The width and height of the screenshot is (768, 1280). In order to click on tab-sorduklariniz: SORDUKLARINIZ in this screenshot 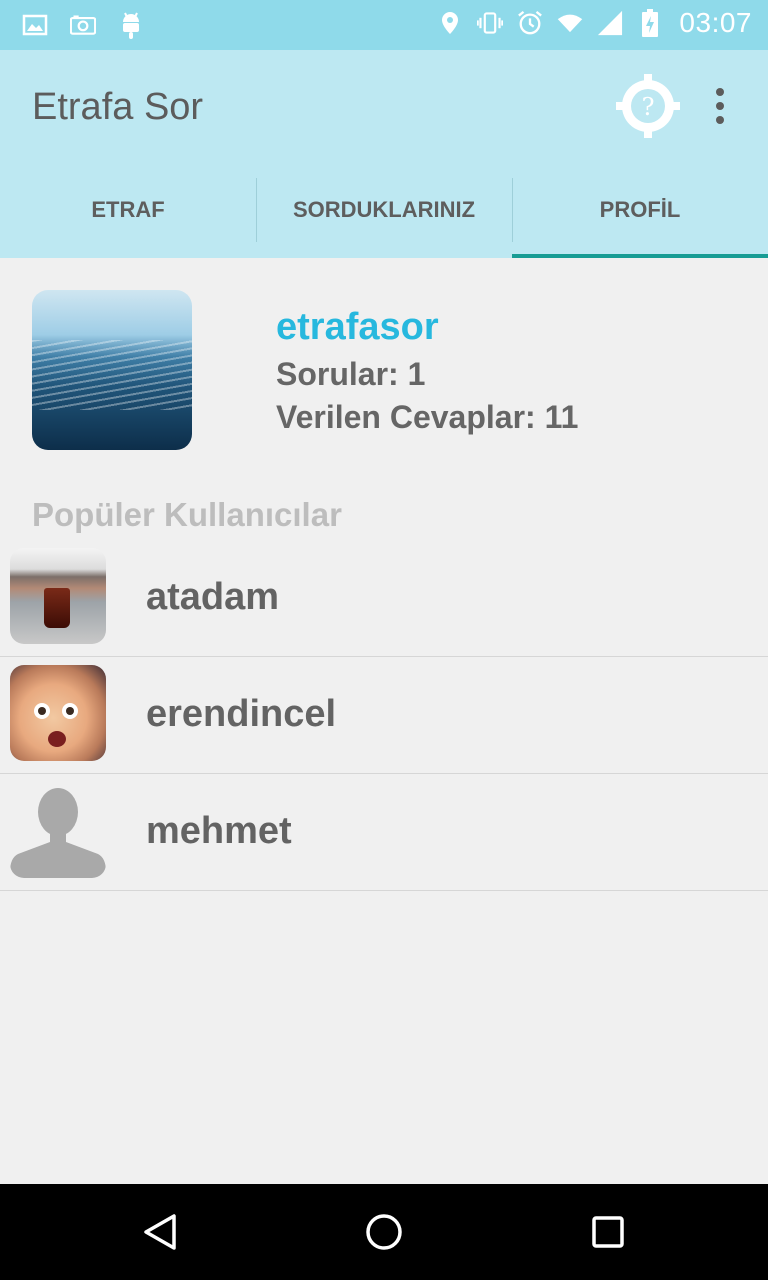, I will do `click(384, 210)`.